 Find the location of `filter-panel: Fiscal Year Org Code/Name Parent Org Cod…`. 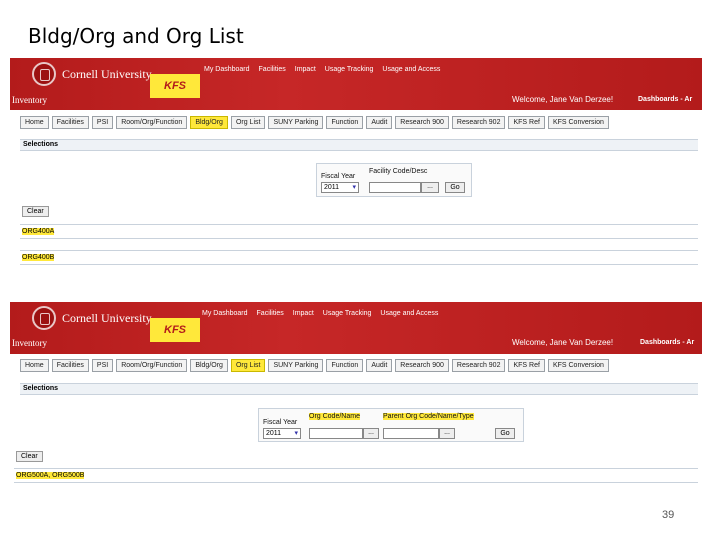

filter-panel: Fiscal Year Org Code/Name Parent Org Cod… is located at coordinates (391, 425).